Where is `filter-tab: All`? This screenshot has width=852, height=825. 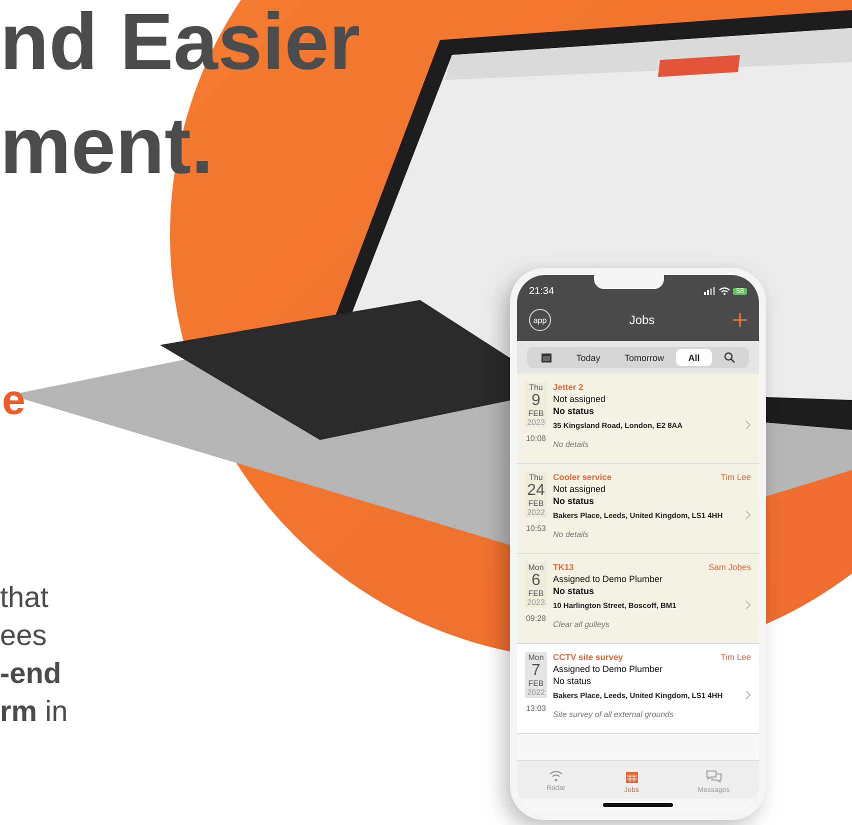 filter-tab: All is located at coordinates (694, 357).